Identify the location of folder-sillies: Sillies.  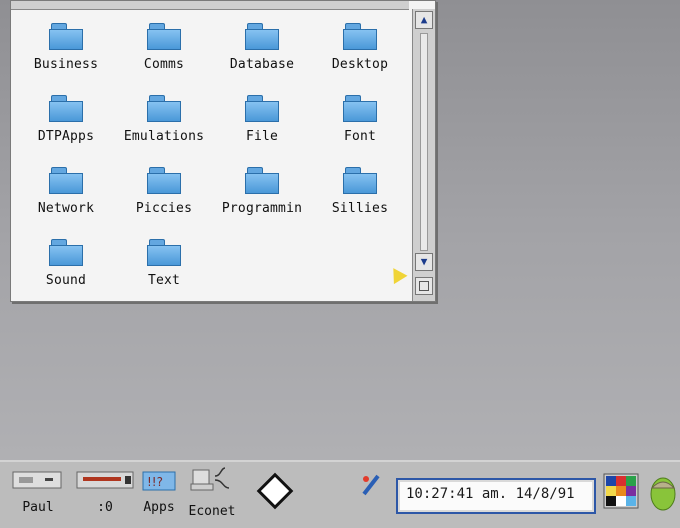
(360, 196).